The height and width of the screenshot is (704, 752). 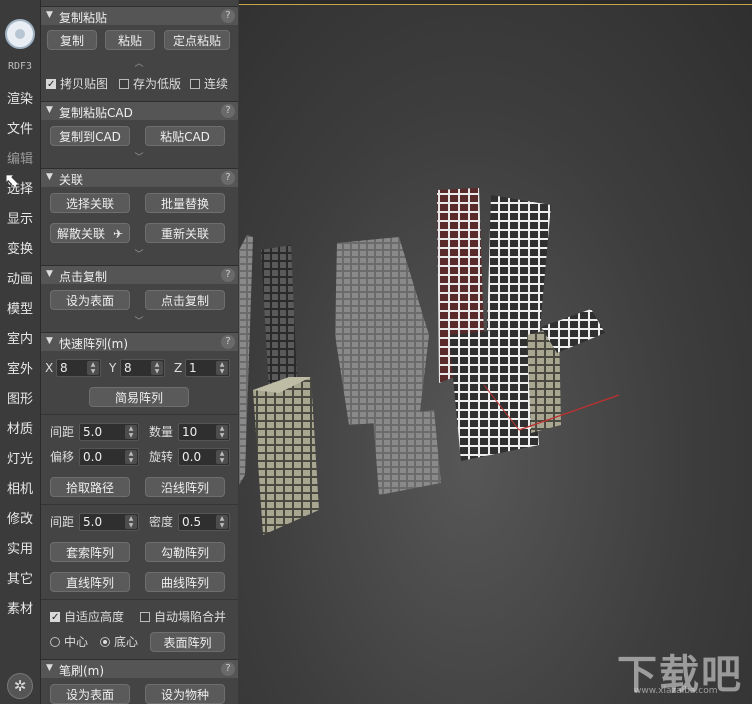 I want to click on set-surface-button: 设为表面, so click(x=90, y=300).